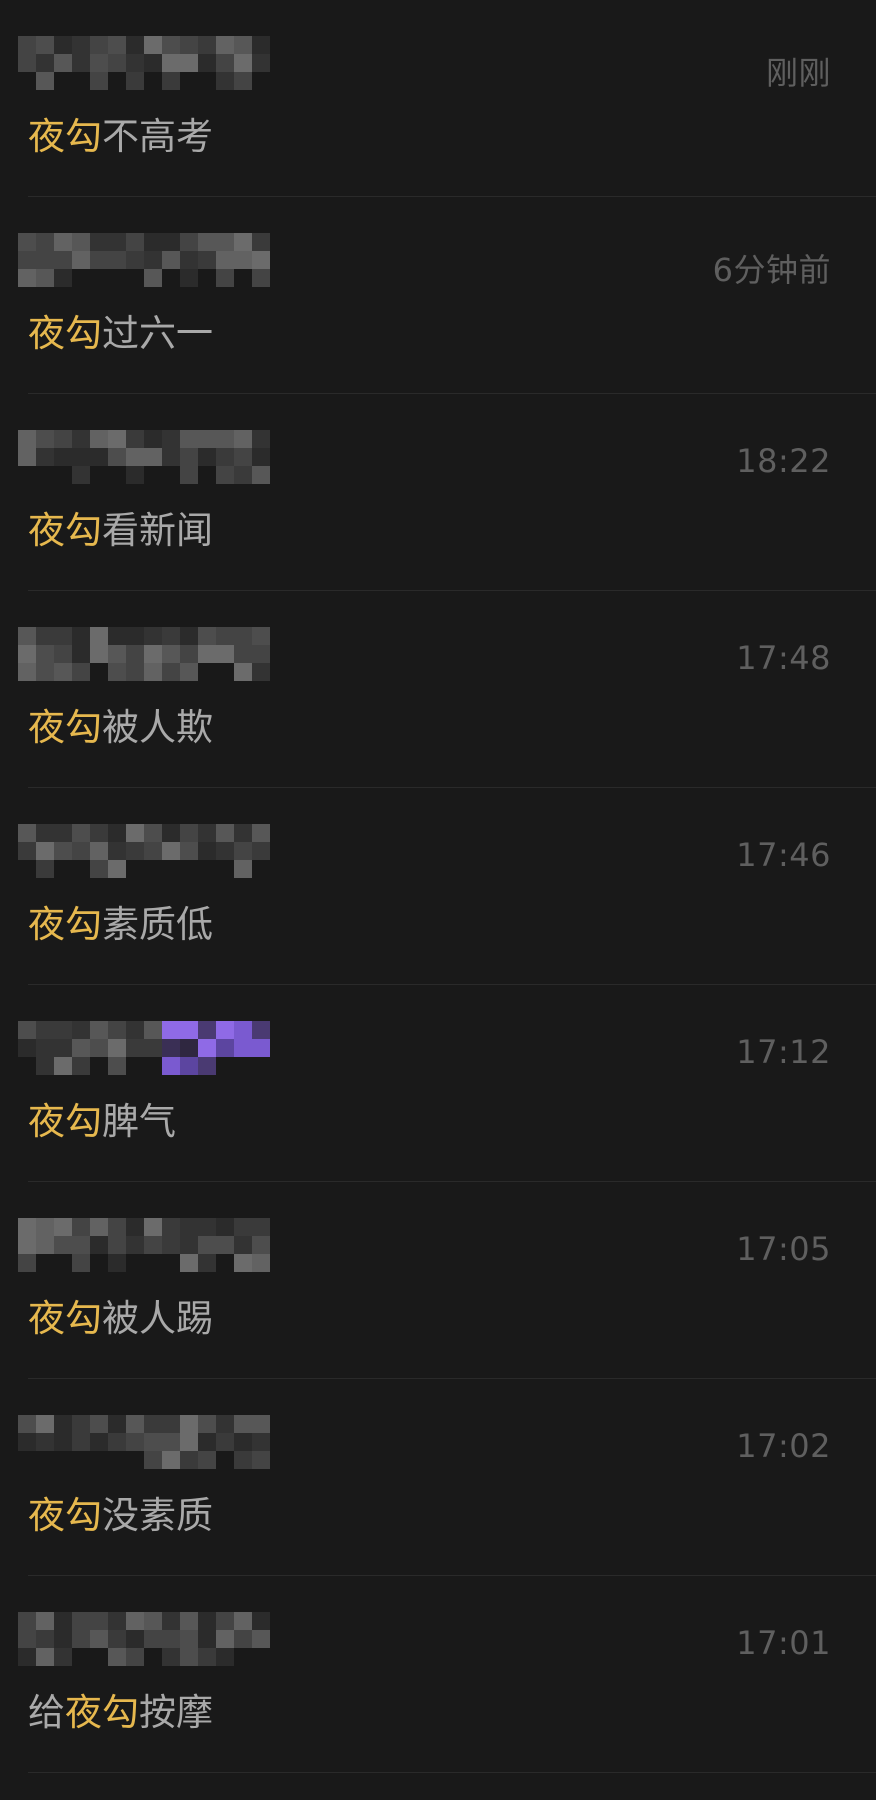  I want to click on conversation-item: 17:46 夜勾素质低, so click(438, 886).